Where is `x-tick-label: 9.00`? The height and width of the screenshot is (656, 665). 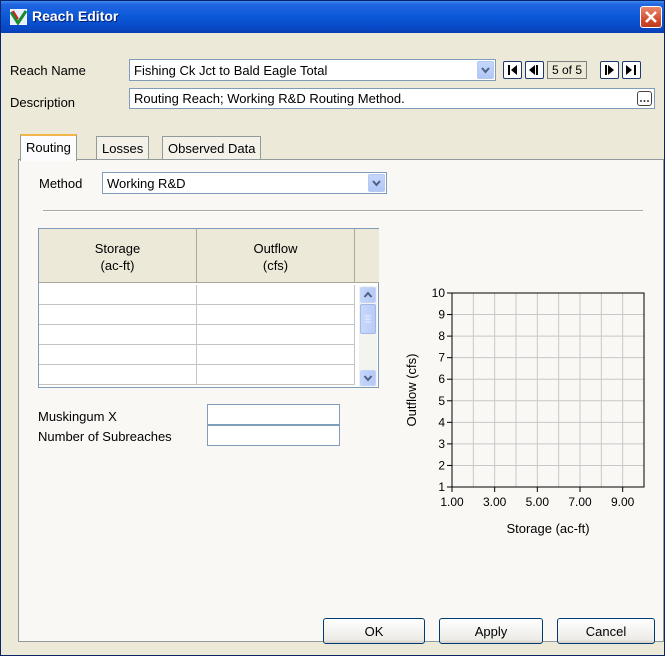 x-tick-label: 9.00 is located at coordinates (623, 502).